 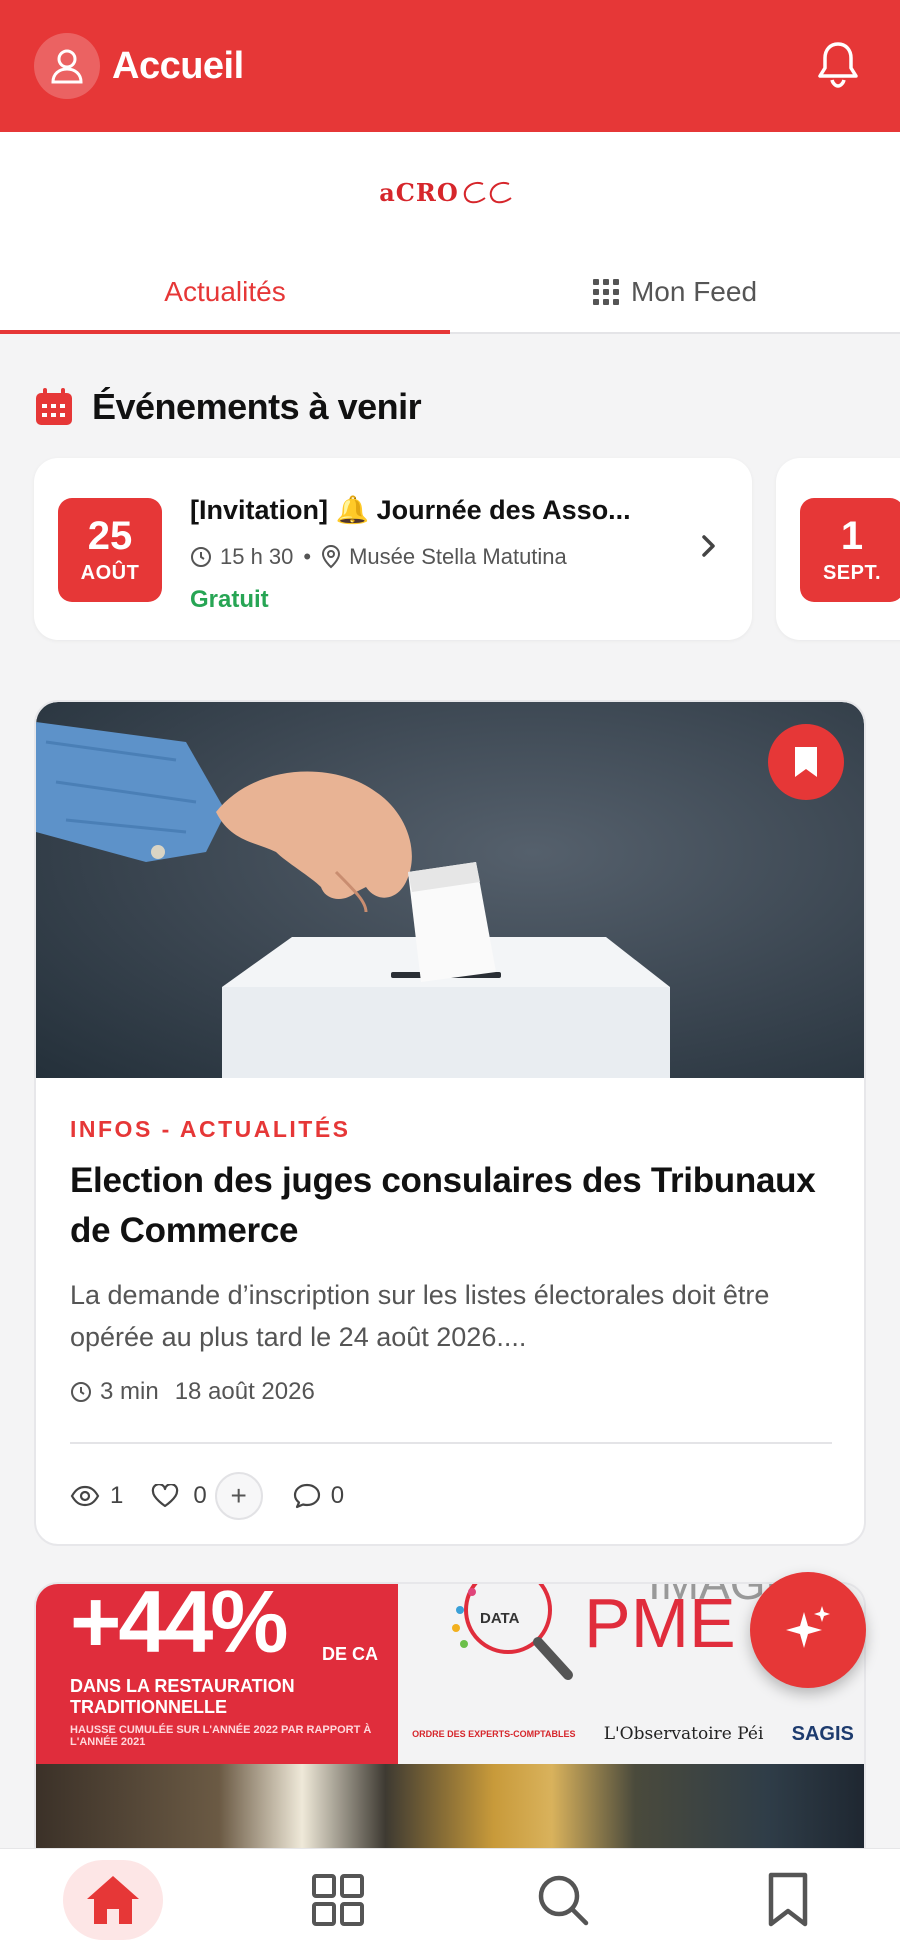 I want to click on nav-categories, so click(x=338, y=1900).